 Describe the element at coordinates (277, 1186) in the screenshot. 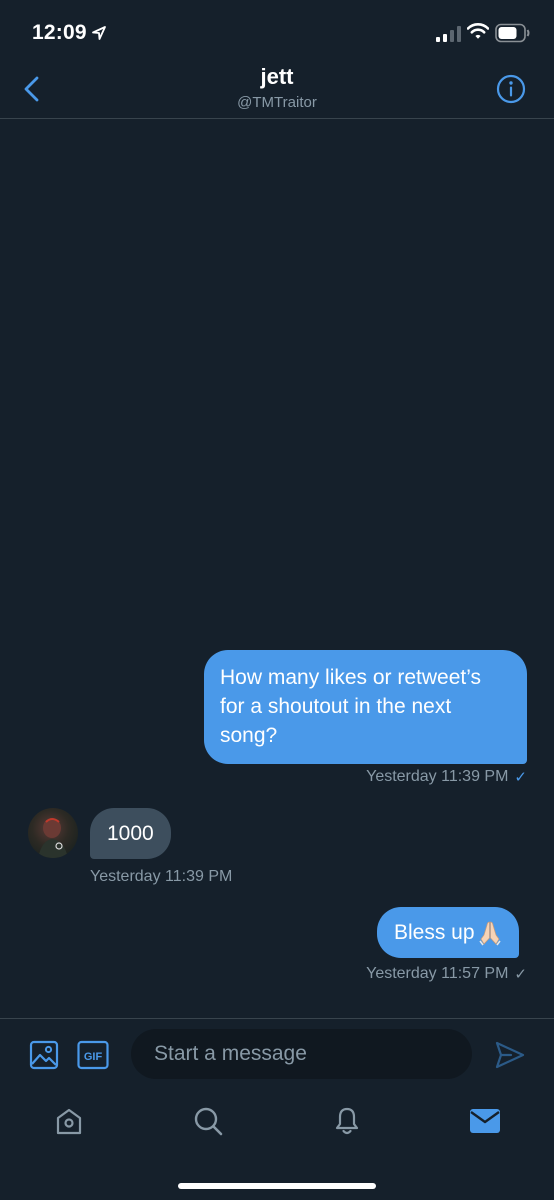

I see `home-indicator` at that location.